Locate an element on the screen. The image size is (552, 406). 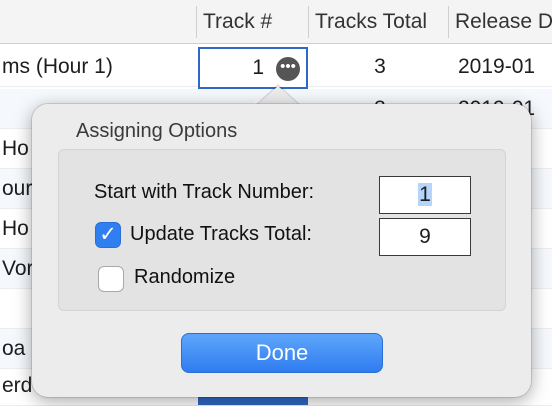
update-tracks-total-label: Update Tracks Total: is located at coordinates (221, 234).